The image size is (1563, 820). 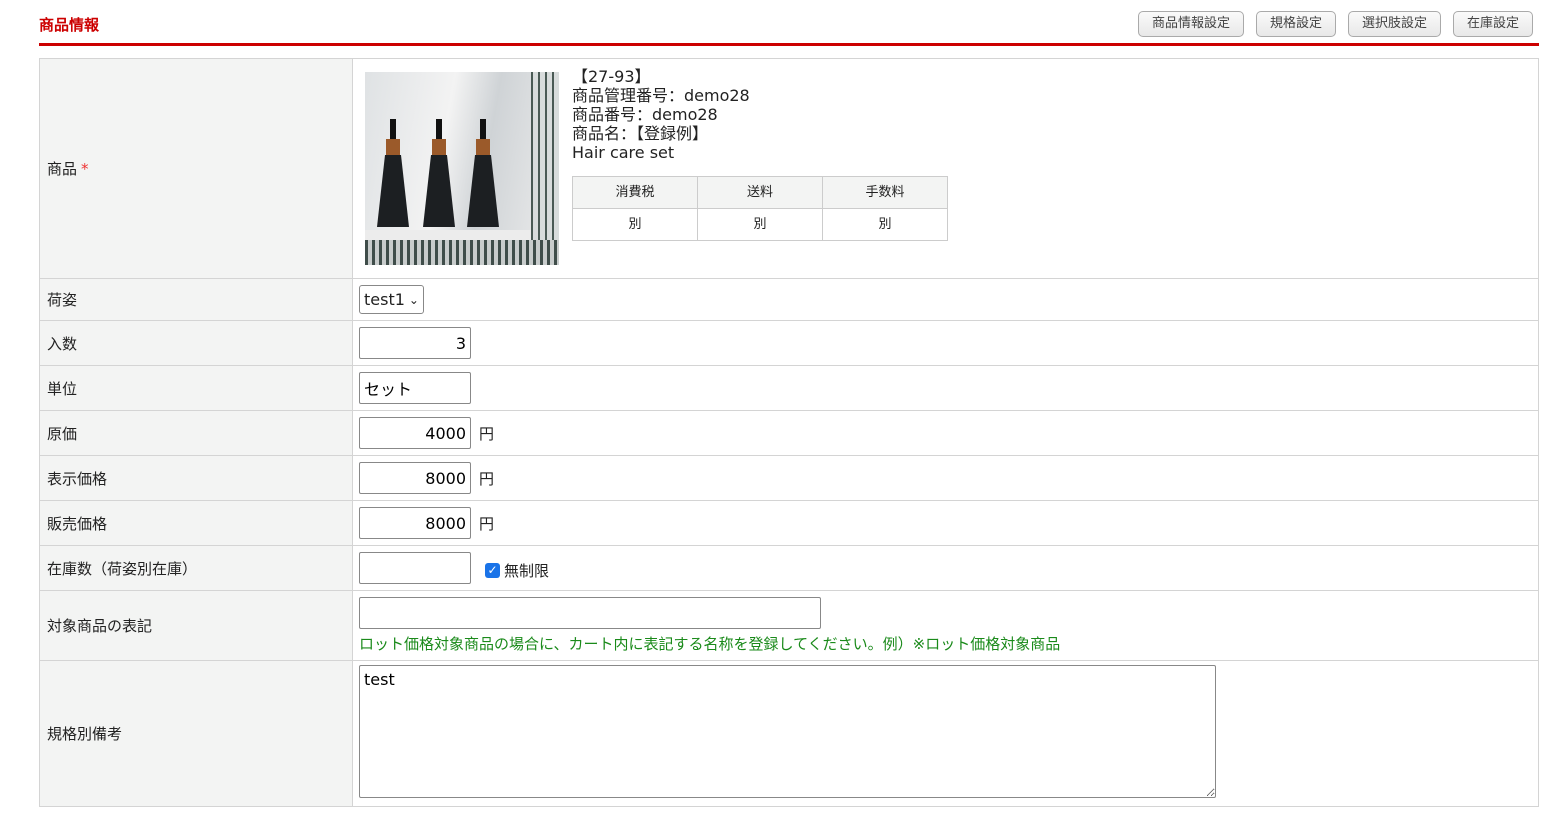 I want to click on fee-table: 消費税 送料 手数料 別別別, so click(x=760, y=208).